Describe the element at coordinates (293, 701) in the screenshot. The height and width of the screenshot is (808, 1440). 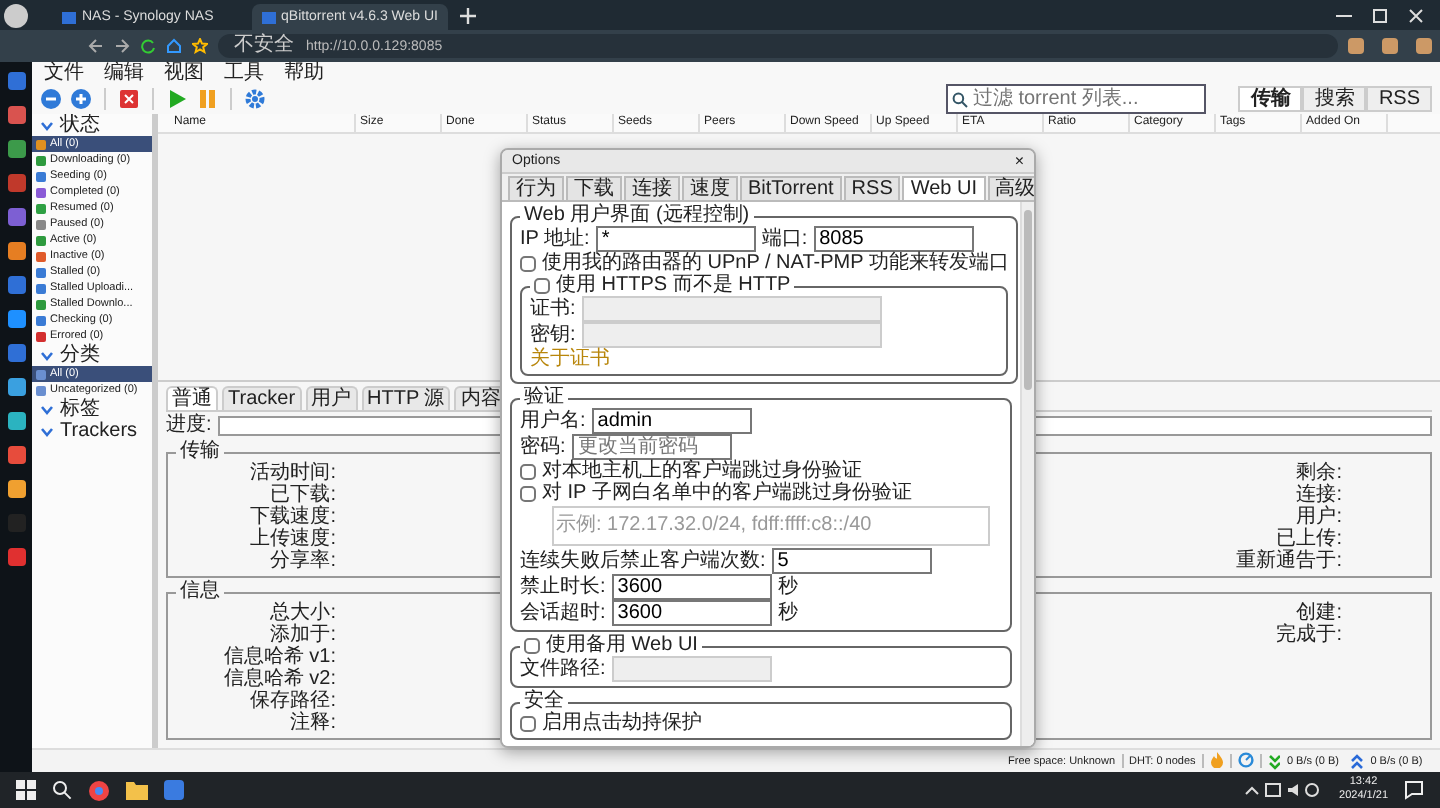
I see `property-label: 保存路径:` at that location.